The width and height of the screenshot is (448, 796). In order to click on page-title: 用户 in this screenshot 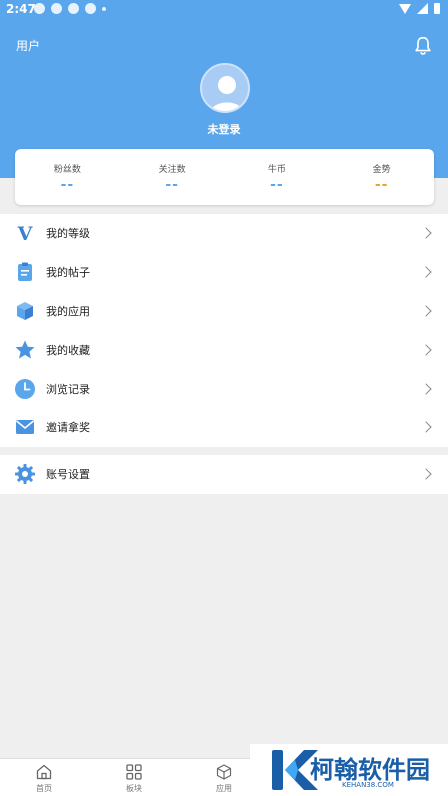, I will do `click(28, 46)`.